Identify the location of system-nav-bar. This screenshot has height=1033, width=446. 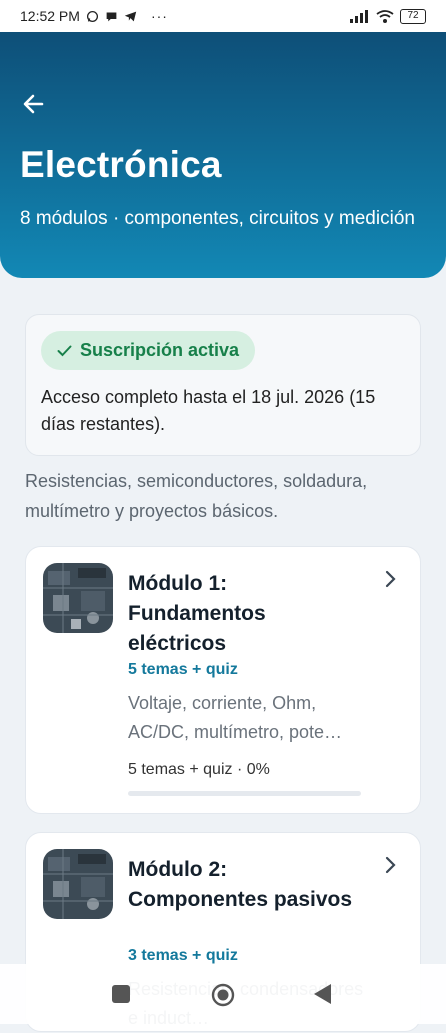
(223, 994).